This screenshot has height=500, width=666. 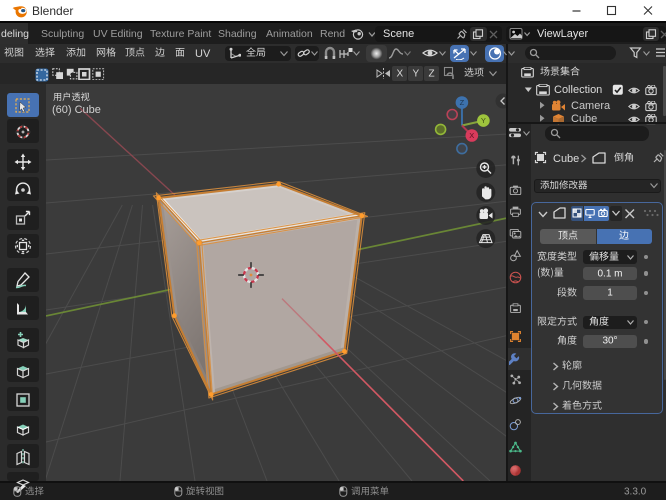 I want to click on svg-text: Y, so click(x=483, y=120).